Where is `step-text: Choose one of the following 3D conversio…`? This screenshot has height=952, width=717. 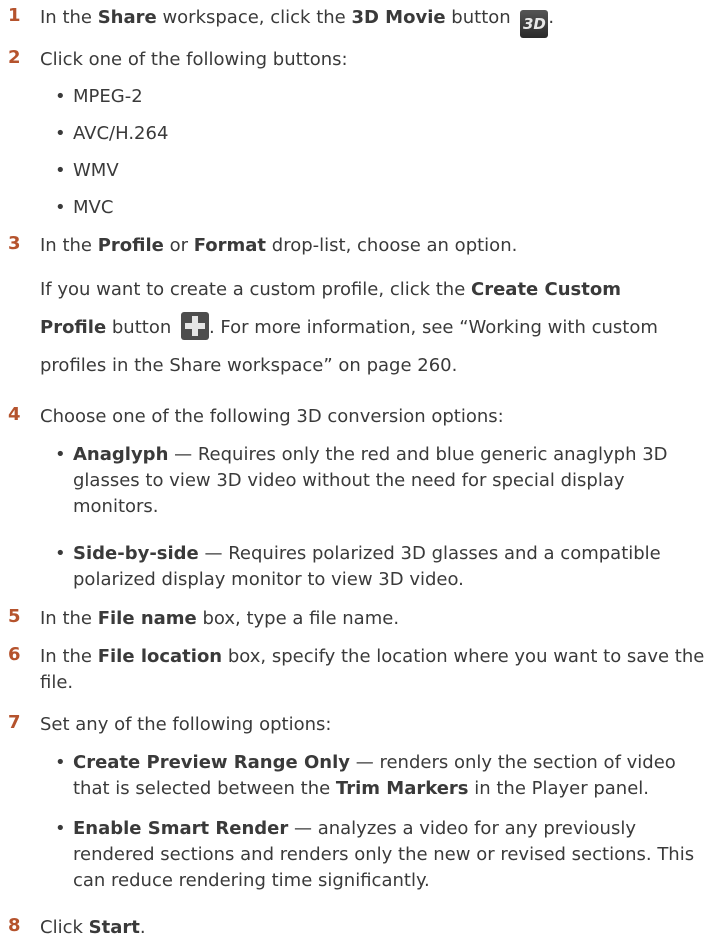
step-text: Choose one of the following 3D conversio… is located at coordinates (272, 416).